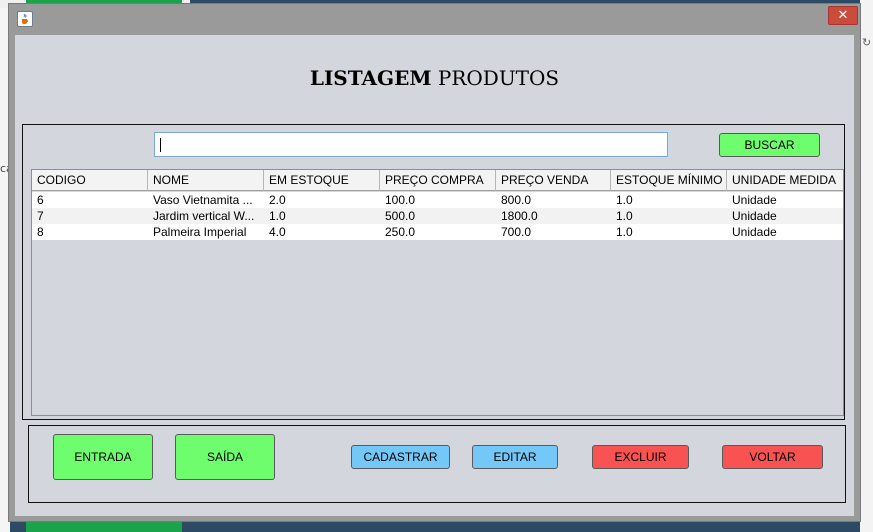 This screenshot has height=532, width=873. I want to click on column-header-preco-compra: PREÇO COMPRA, so click(438, 180).